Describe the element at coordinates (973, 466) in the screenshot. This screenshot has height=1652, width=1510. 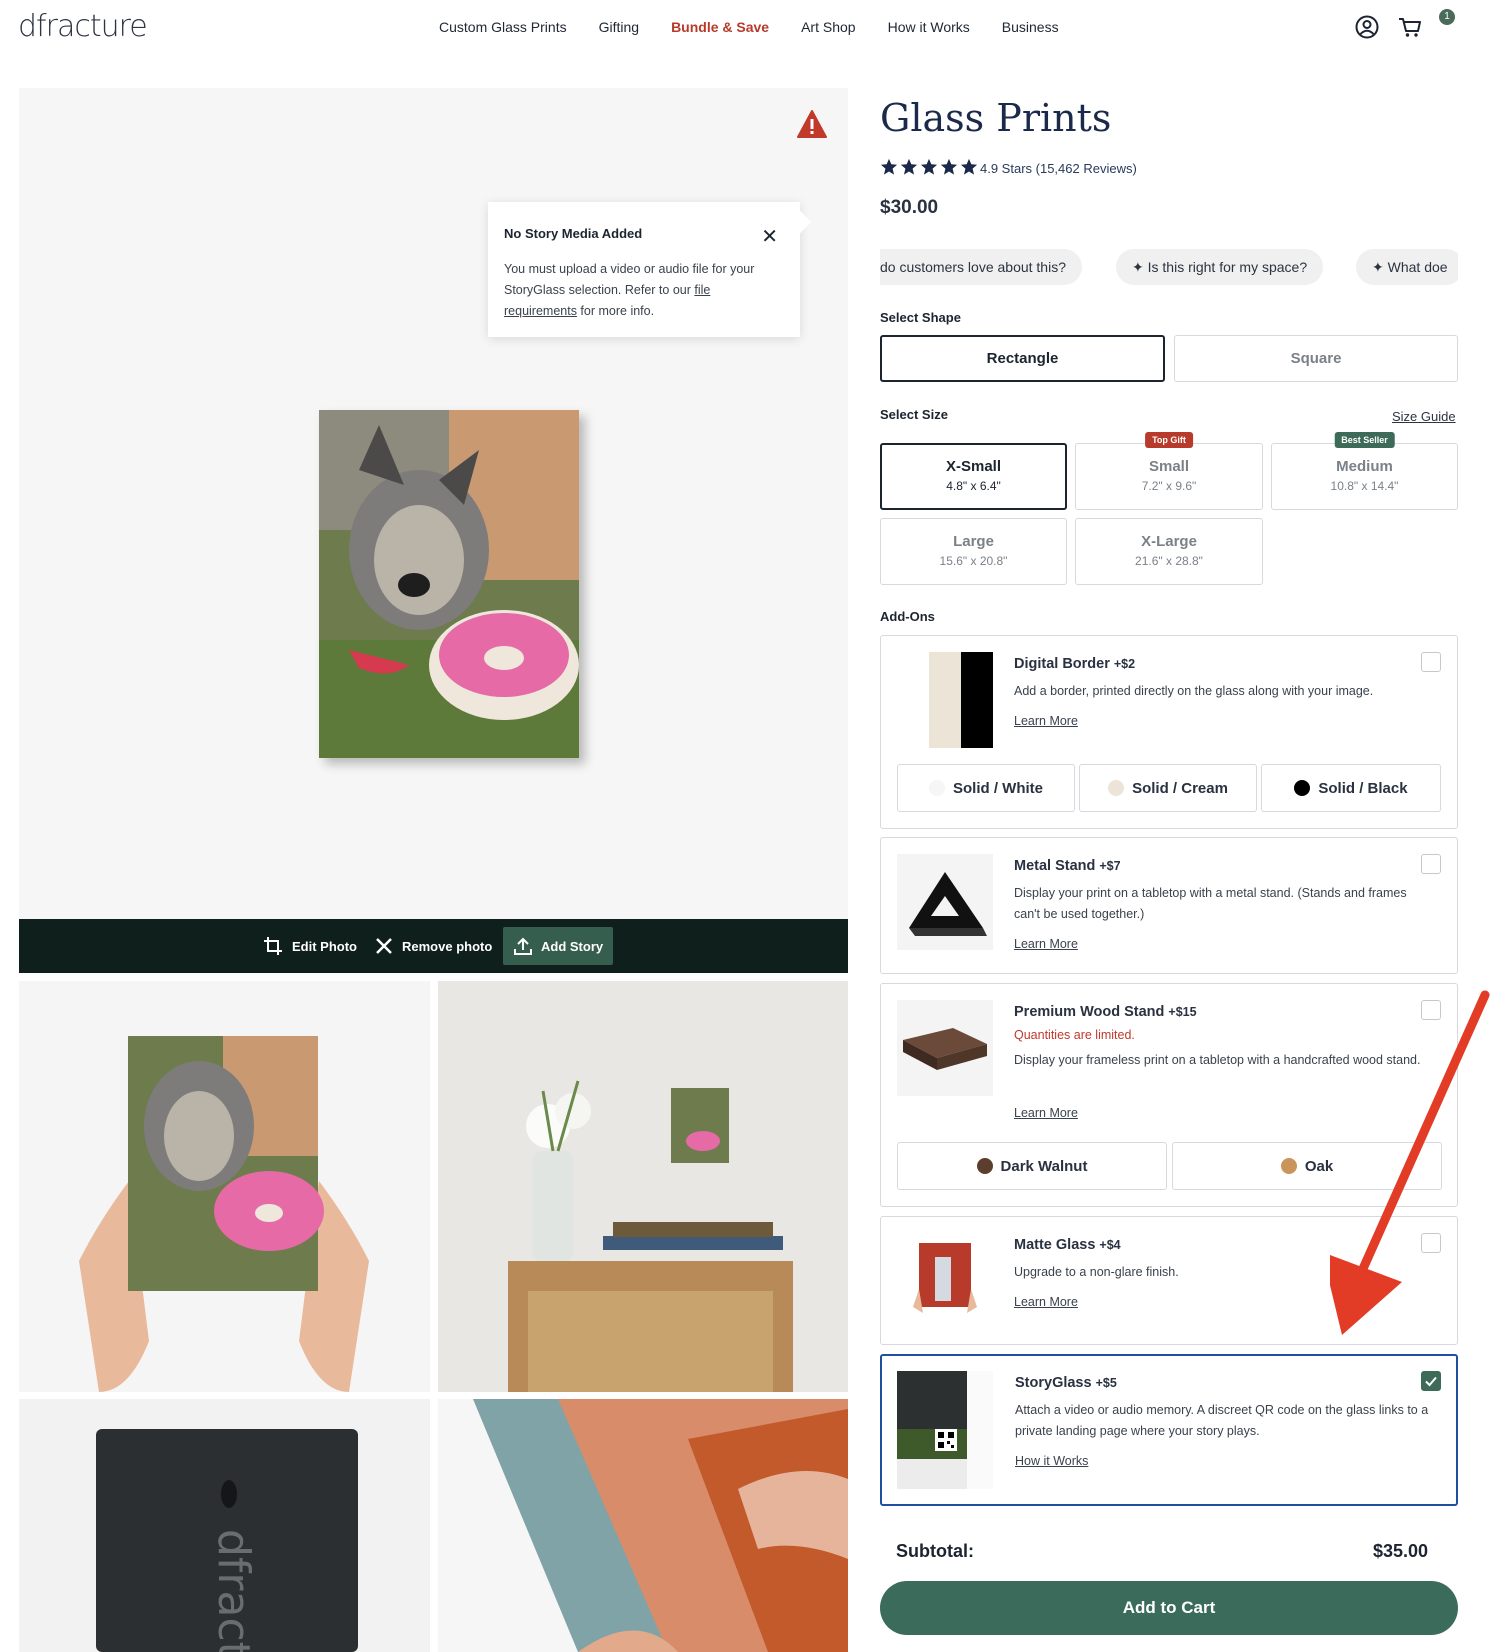
I see `size-name: X-Small` at that location.